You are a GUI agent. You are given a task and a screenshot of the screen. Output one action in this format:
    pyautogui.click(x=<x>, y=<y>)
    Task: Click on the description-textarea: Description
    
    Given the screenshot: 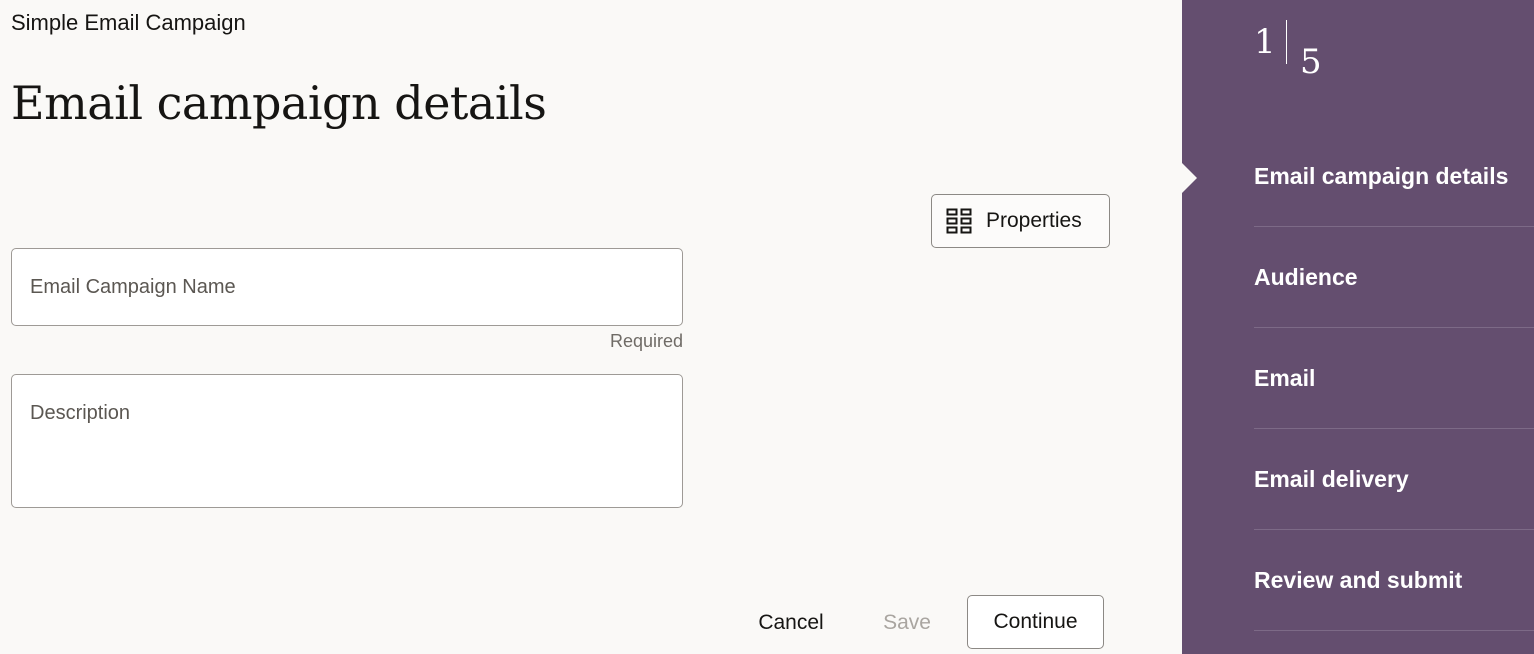 What is the action you would take?
    pyautogui.click(x=347, y=441)
    